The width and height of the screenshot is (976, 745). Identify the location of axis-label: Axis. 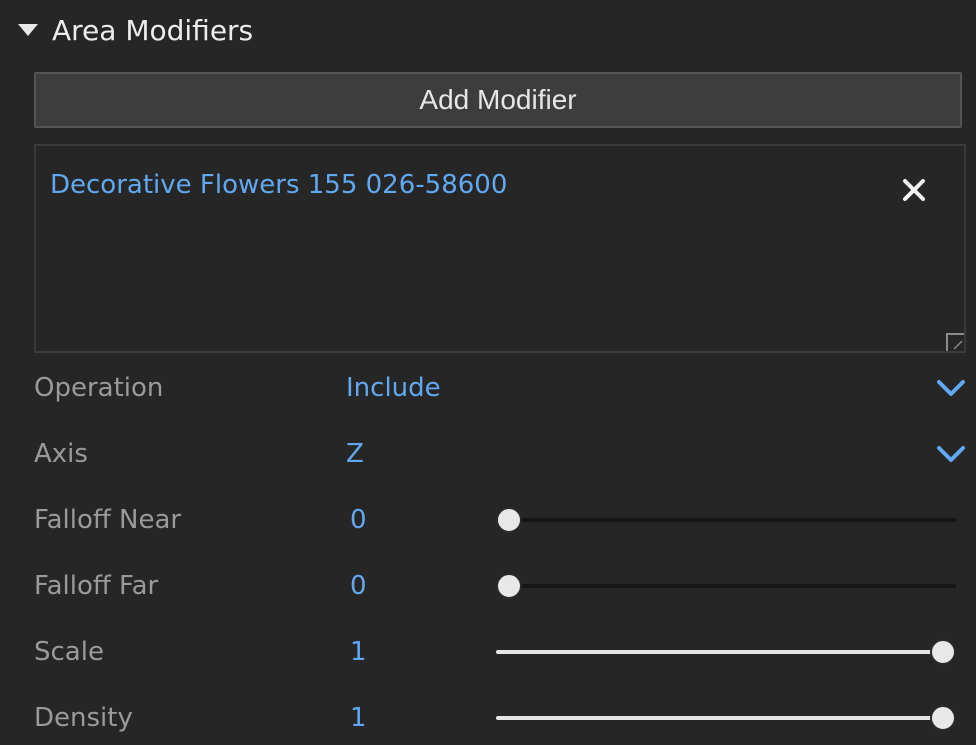
(61, 454).